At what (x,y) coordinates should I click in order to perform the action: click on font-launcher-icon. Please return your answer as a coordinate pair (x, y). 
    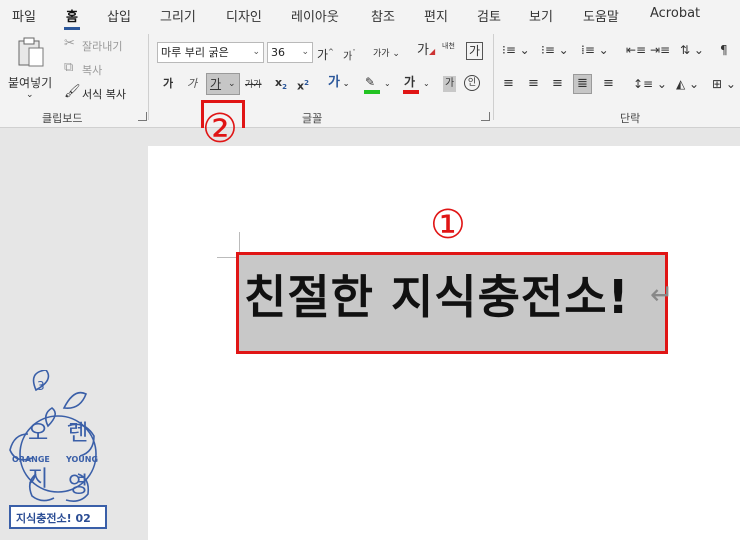
    Looking at the image, I should click on (485, 116).